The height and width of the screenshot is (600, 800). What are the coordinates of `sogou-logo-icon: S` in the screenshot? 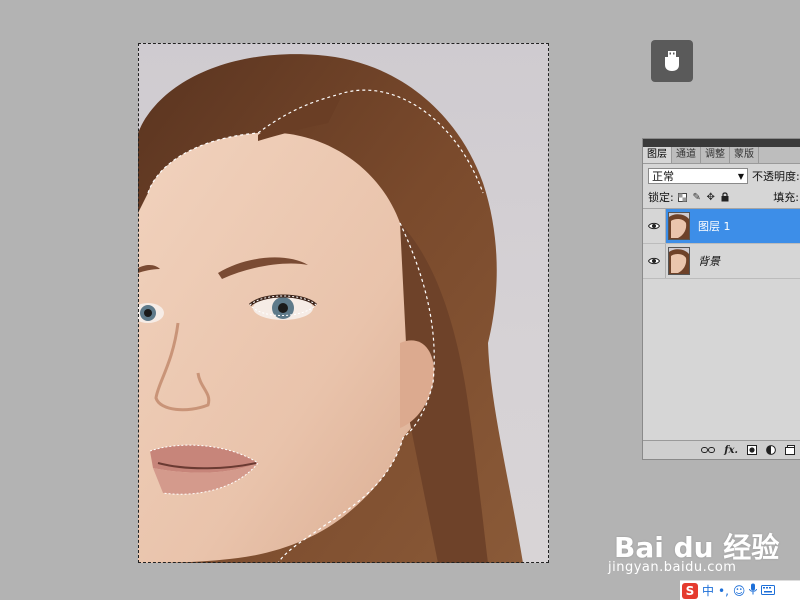 It's located at (690, 590).